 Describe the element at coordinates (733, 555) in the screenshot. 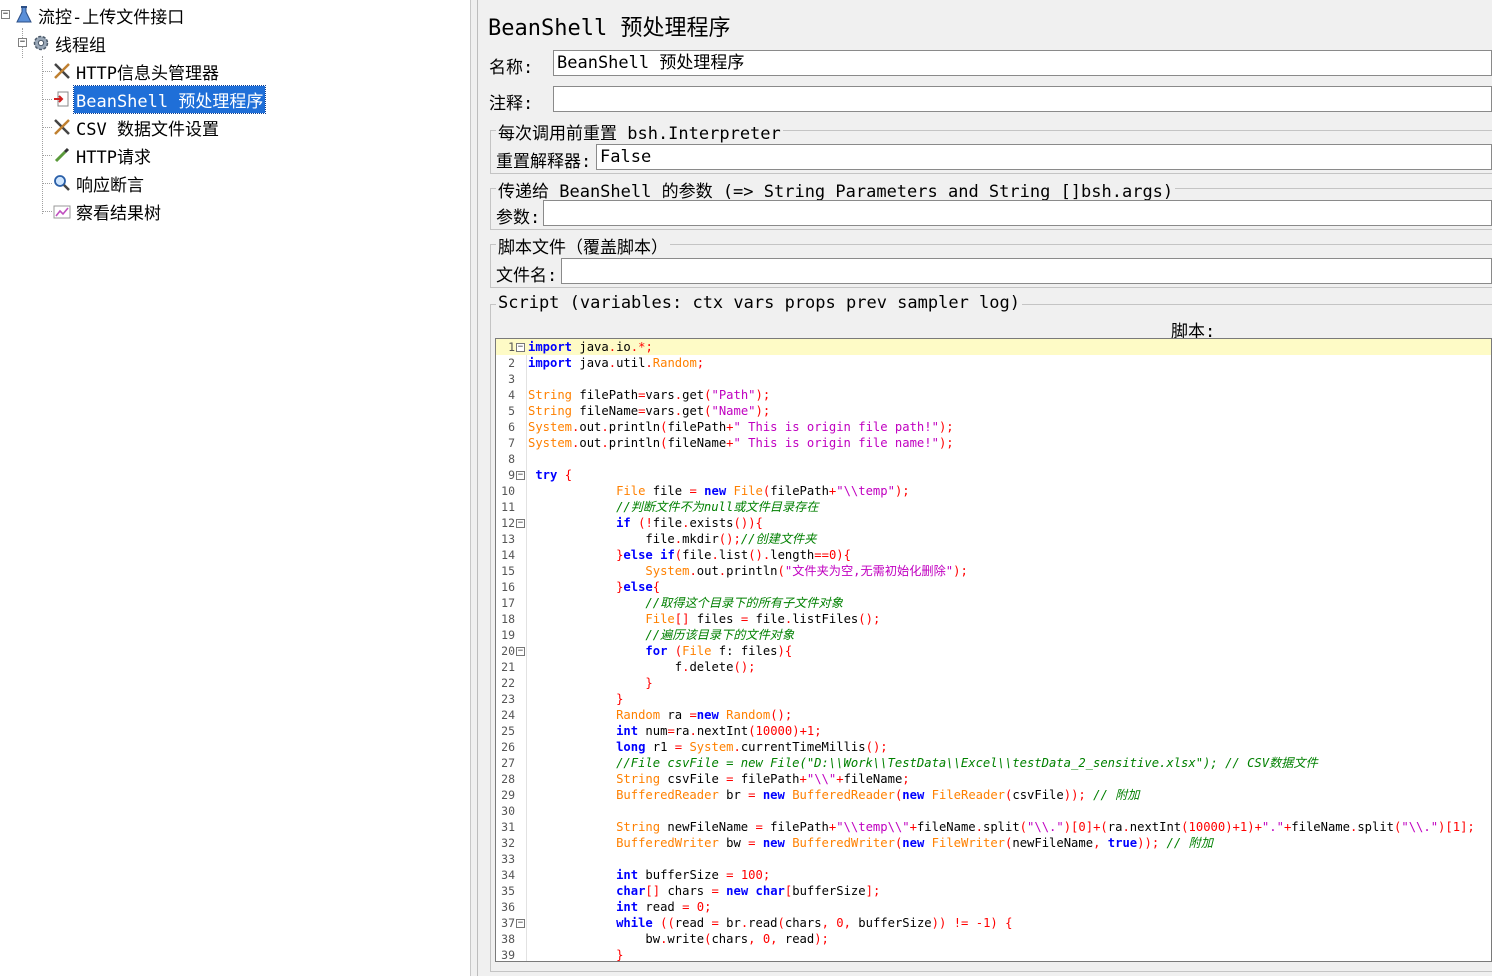

I see `code-text: }else if(file.list().length==0){` at that location.